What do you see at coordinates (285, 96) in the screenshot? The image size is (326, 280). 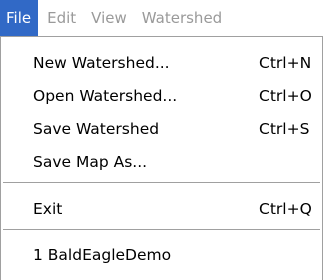 I see `menu-item-shortcut: Ctrl+O` at bounding box center [285, 96].